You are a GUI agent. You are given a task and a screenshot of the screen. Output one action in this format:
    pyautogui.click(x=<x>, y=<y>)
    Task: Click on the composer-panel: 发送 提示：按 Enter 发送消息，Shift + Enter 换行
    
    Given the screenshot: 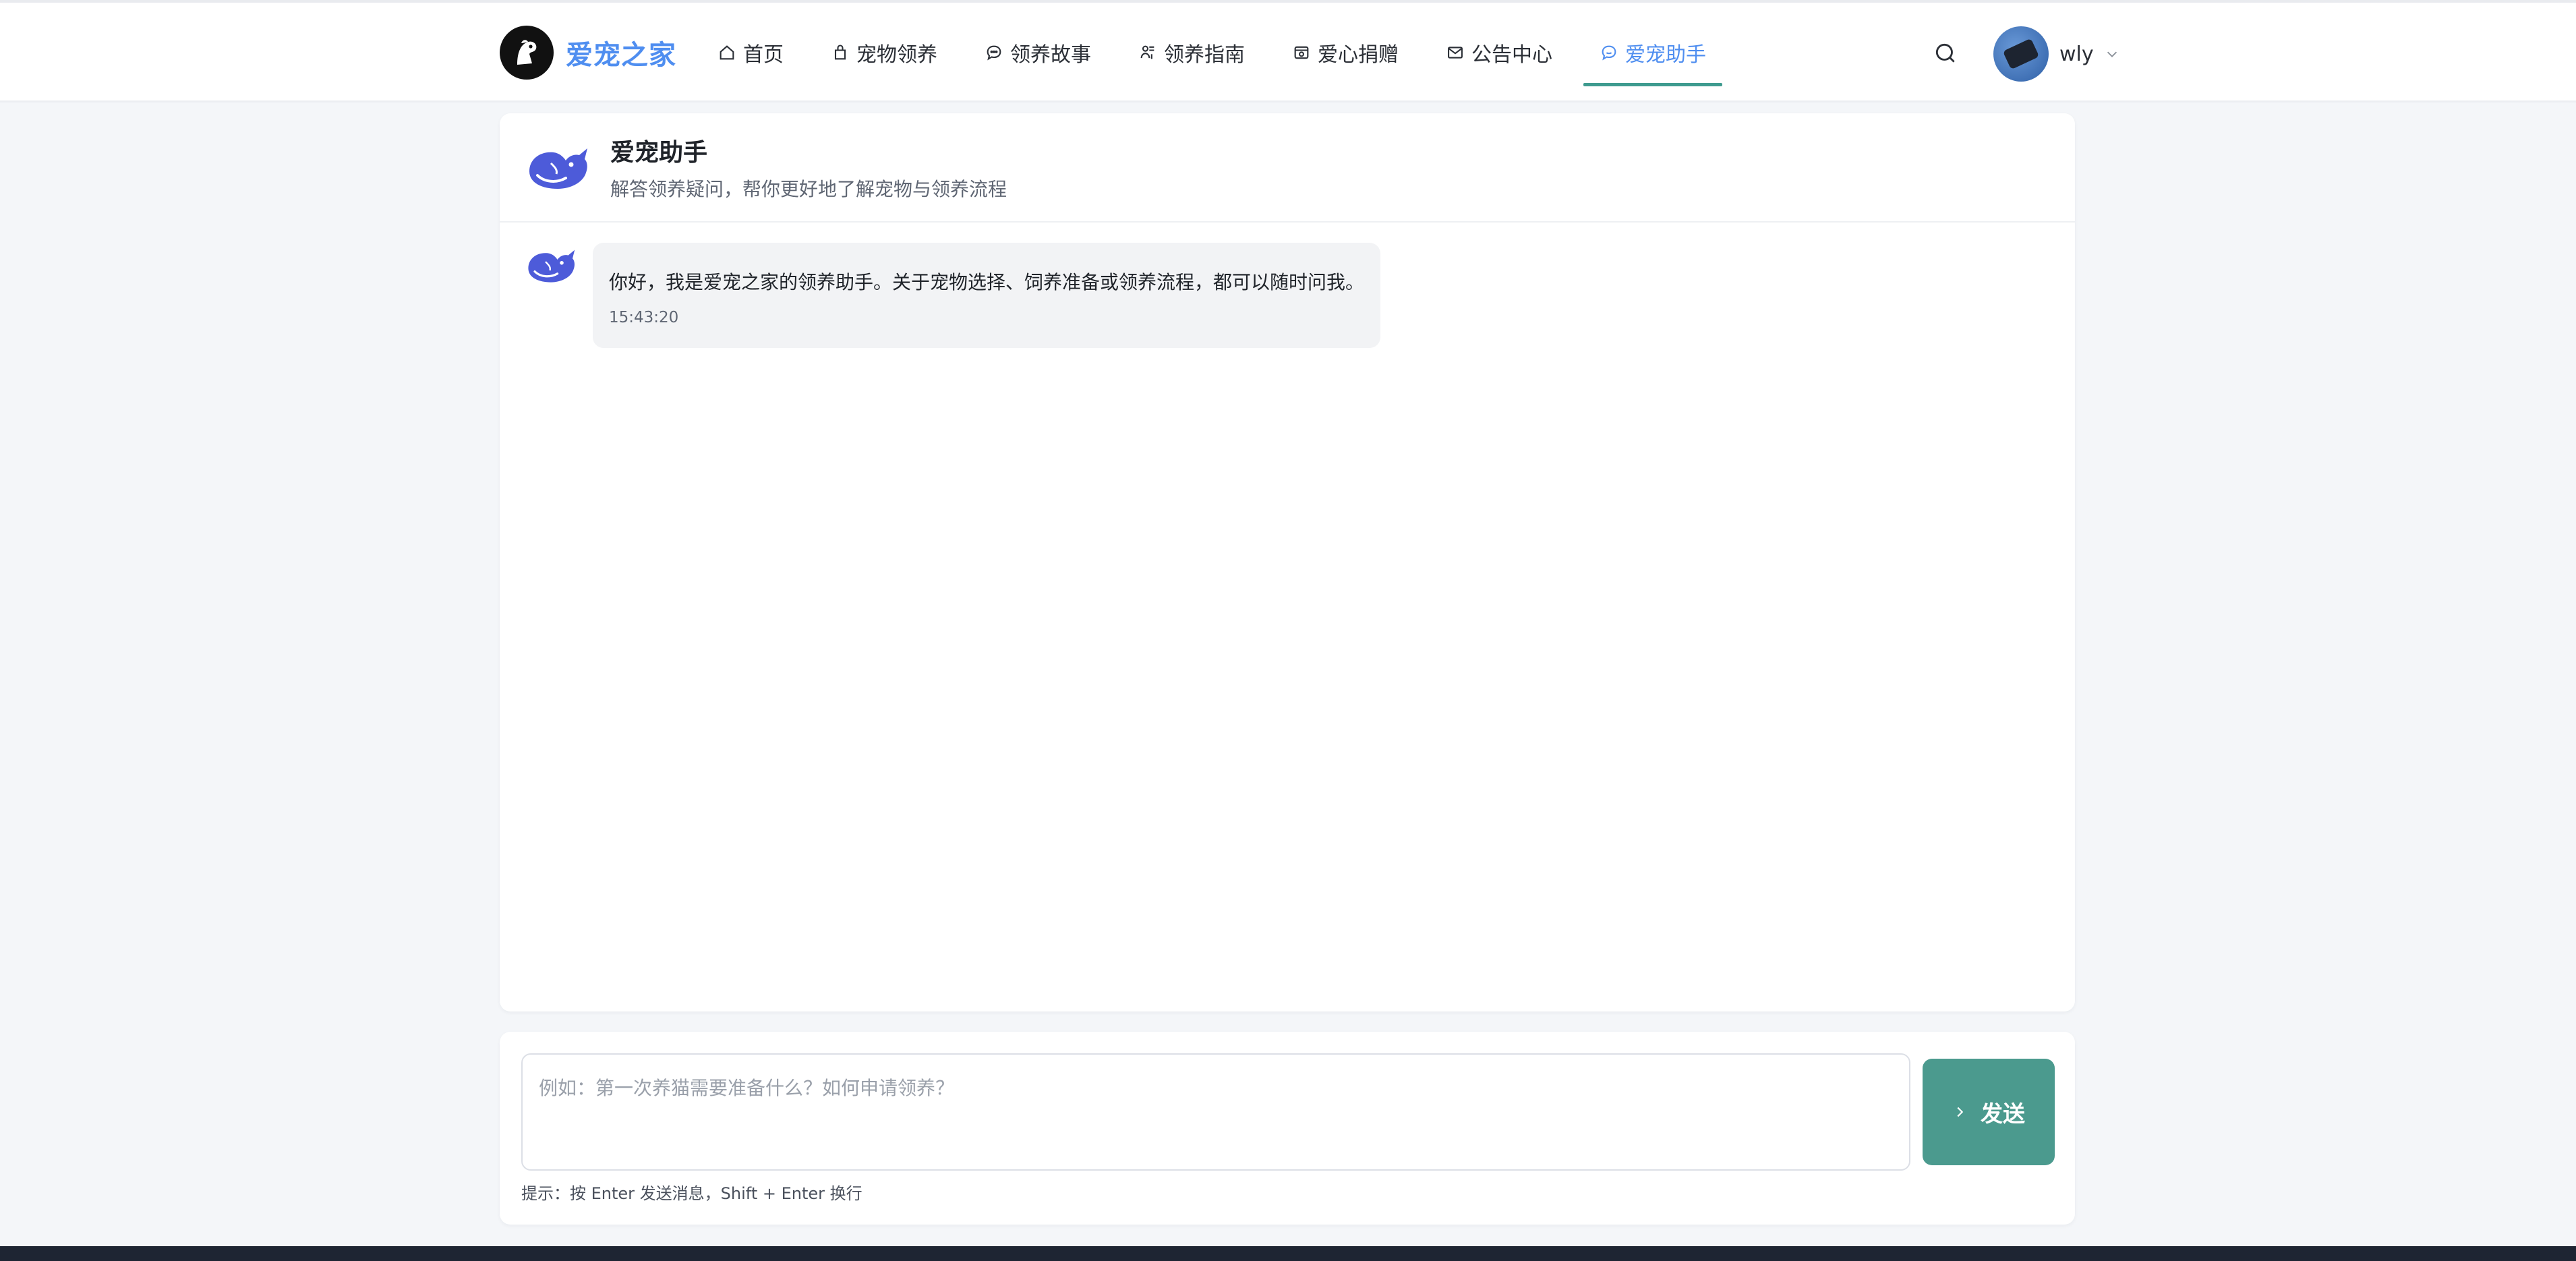 What is the action you would take?
    pyautogui.click(x=1288, y=1128)
    